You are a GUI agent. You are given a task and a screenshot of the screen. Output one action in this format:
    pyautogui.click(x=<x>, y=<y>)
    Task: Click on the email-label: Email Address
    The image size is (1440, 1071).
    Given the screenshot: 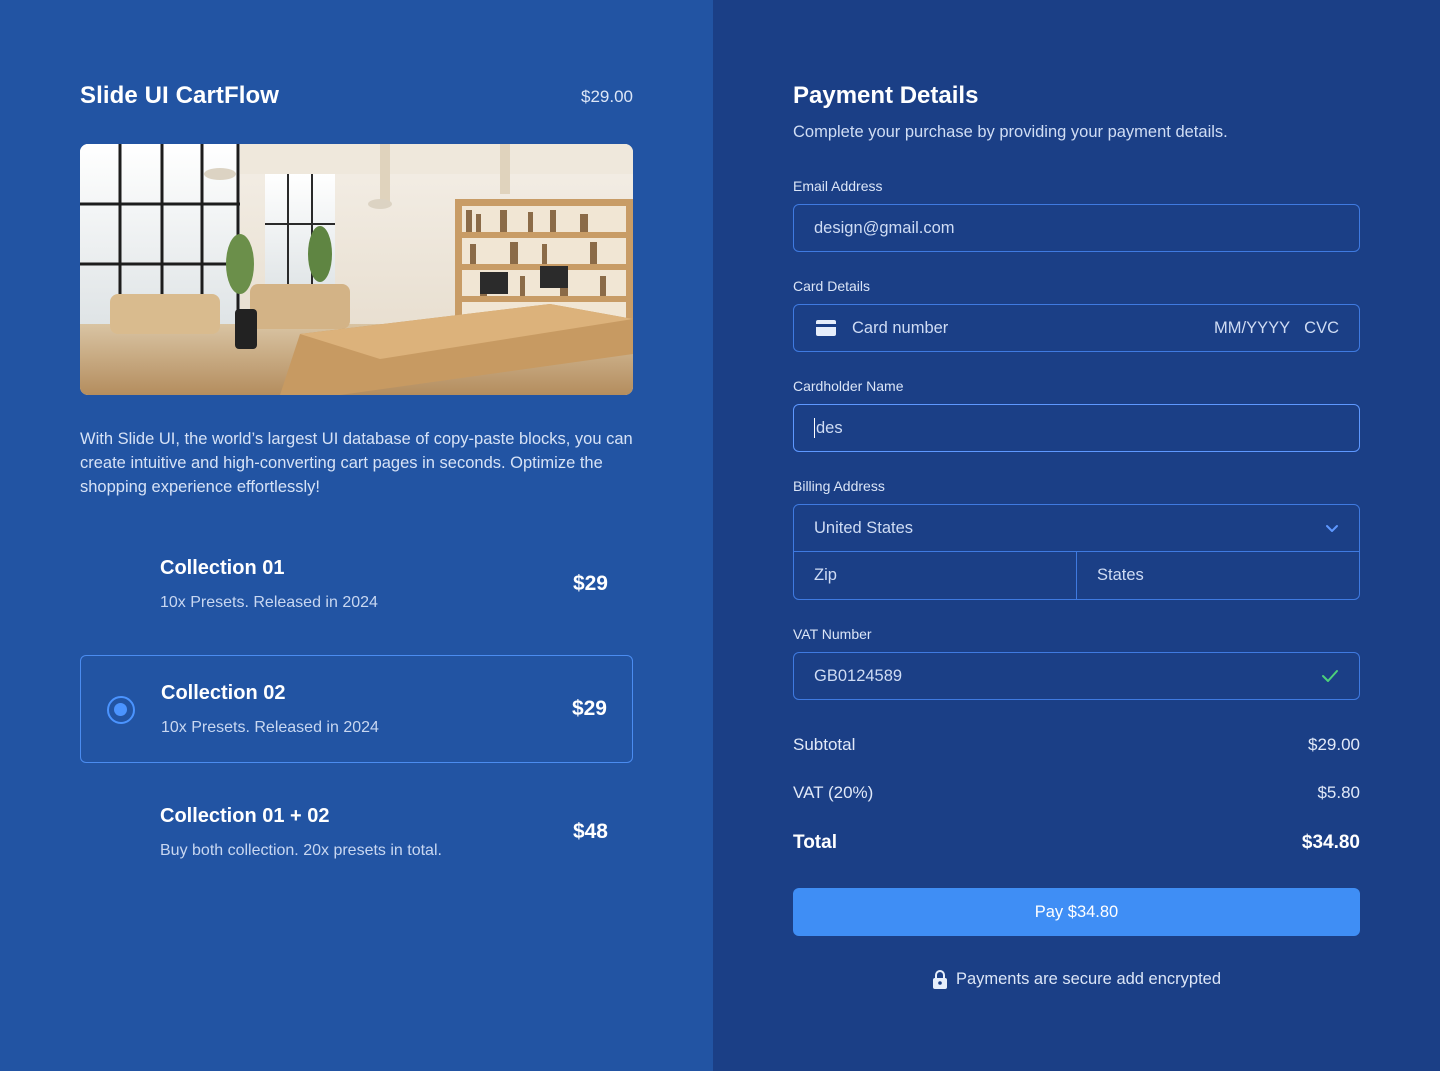 What is the action you would take?
    pyautogui.click(x=838, y=186)
    